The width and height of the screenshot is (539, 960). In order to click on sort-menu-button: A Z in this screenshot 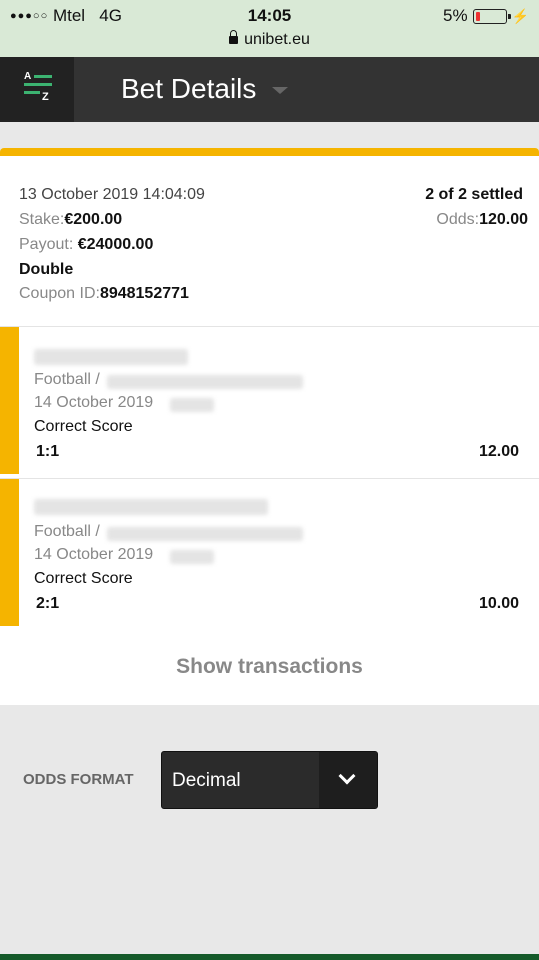, I will do `click(37, 89)`.